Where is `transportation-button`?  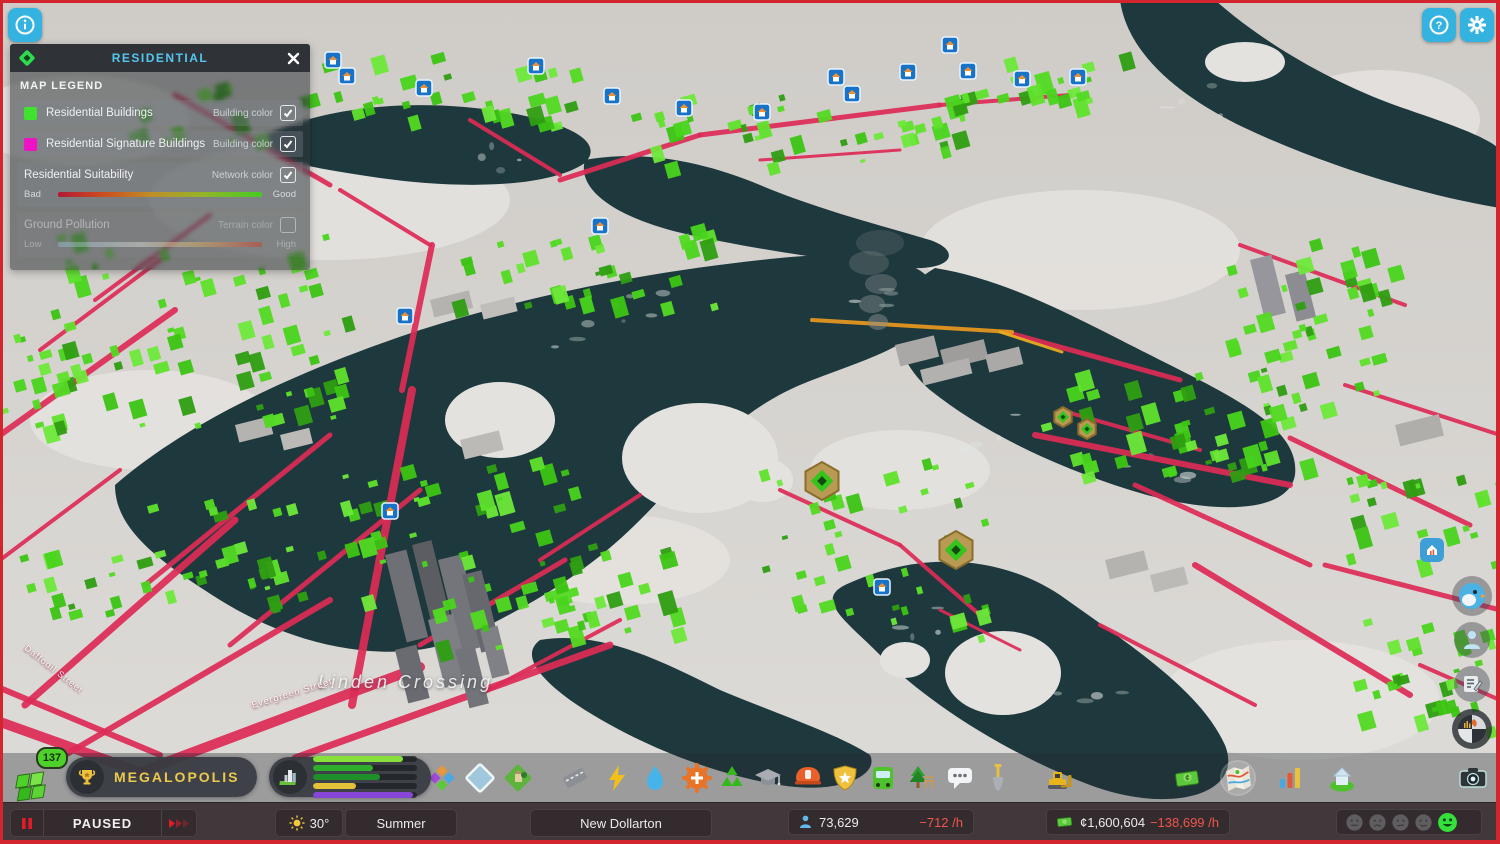
transportation-button is located at coordinates (883, 778).